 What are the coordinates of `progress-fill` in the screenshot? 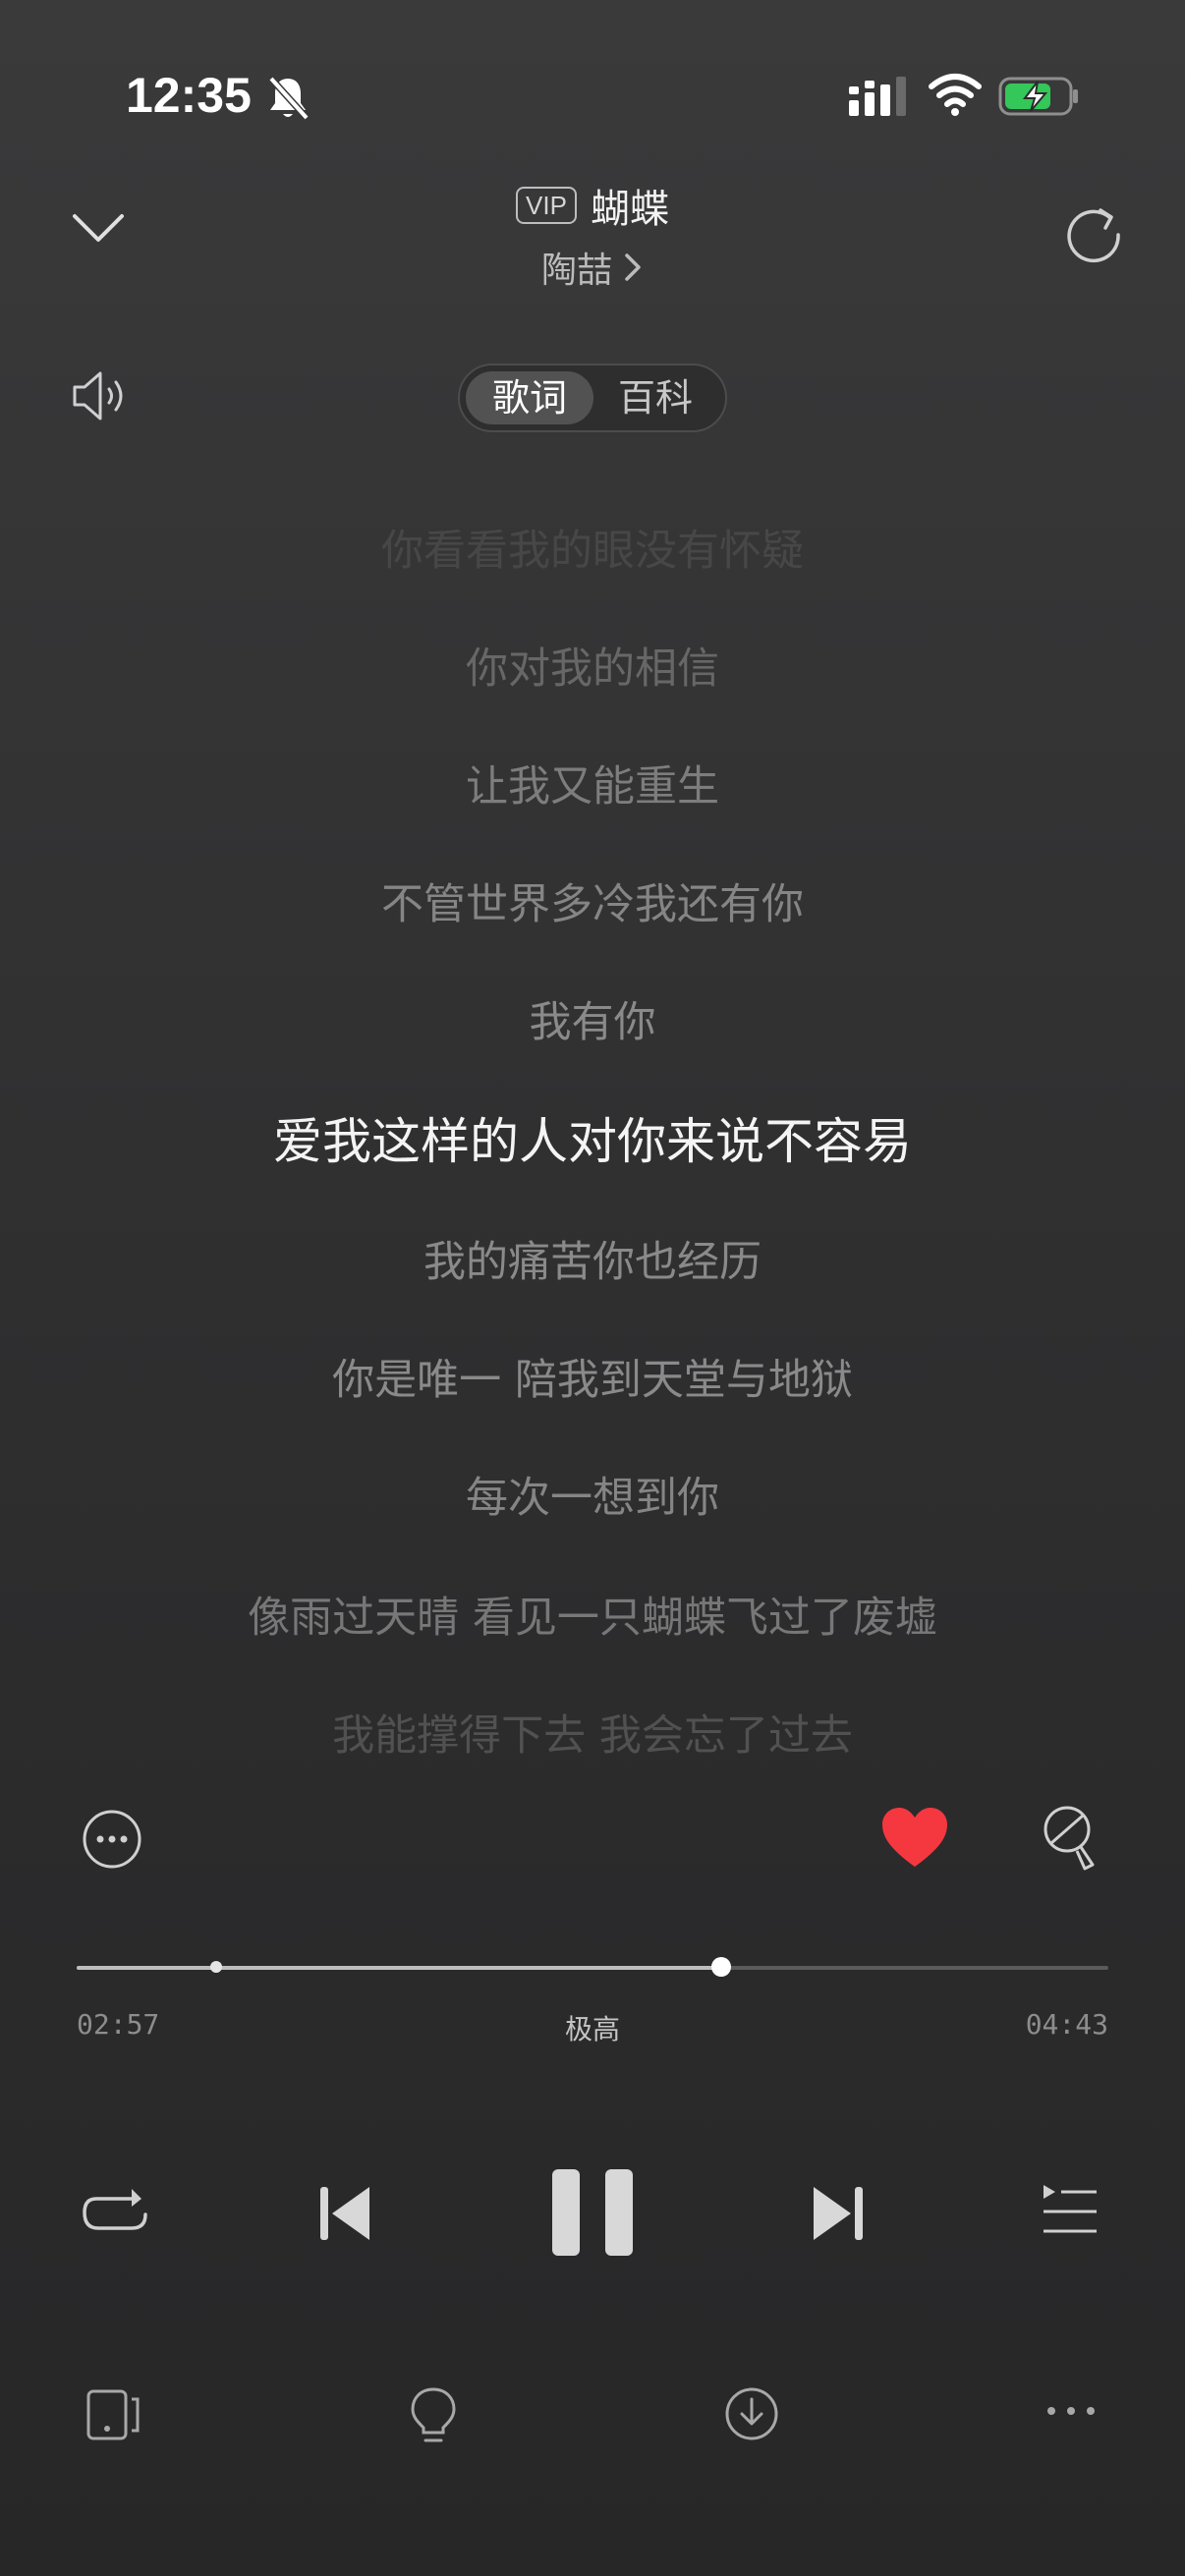 It's located at (400, 1968).